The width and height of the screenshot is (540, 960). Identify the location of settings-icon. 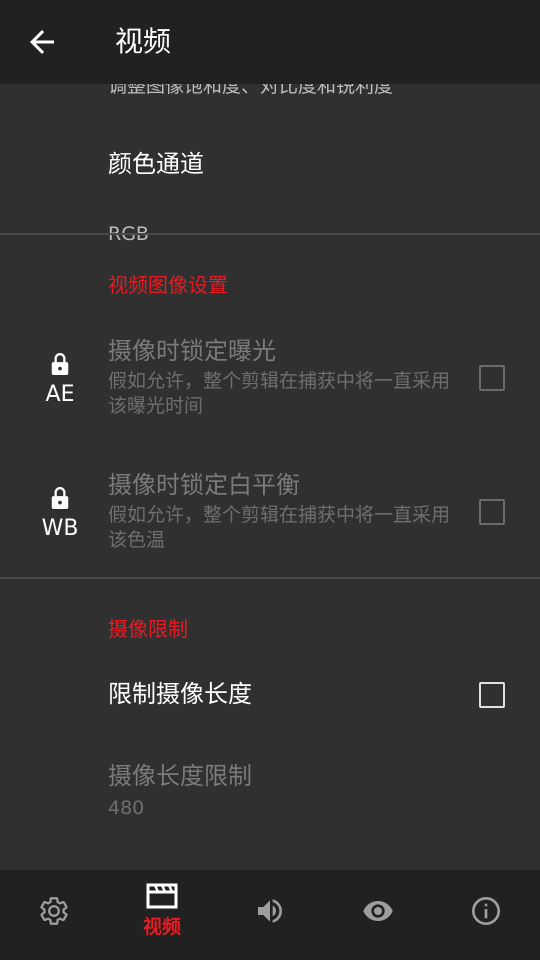
(54, 911).